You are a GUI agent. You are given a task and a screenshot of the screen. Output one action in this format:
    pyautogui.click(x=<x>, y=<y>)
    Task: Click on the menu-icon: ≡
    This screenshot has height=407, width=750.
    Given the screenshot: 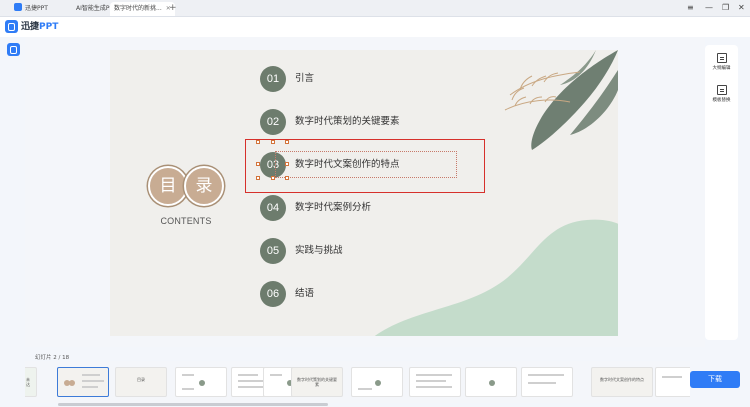 What is the action you would take?
    pyautogui.click(x=690, y=8)
    